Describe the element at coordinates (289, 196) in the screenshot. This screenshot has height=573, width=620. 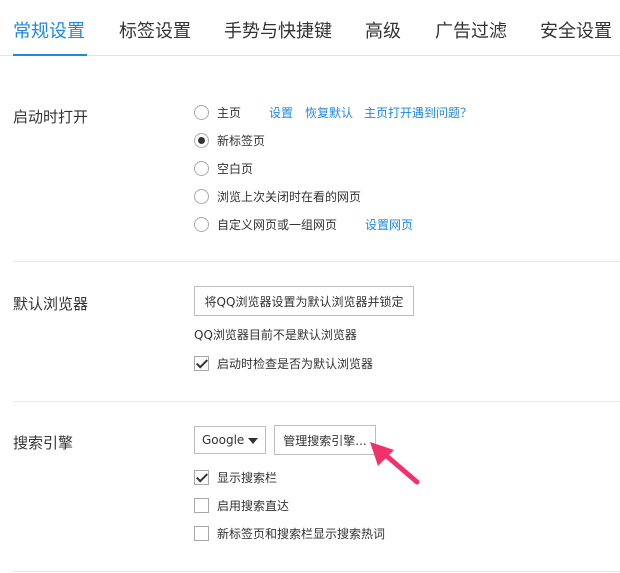
I see `radio-last-session-label: 浏览上次关闭时在看的网页` at that location.